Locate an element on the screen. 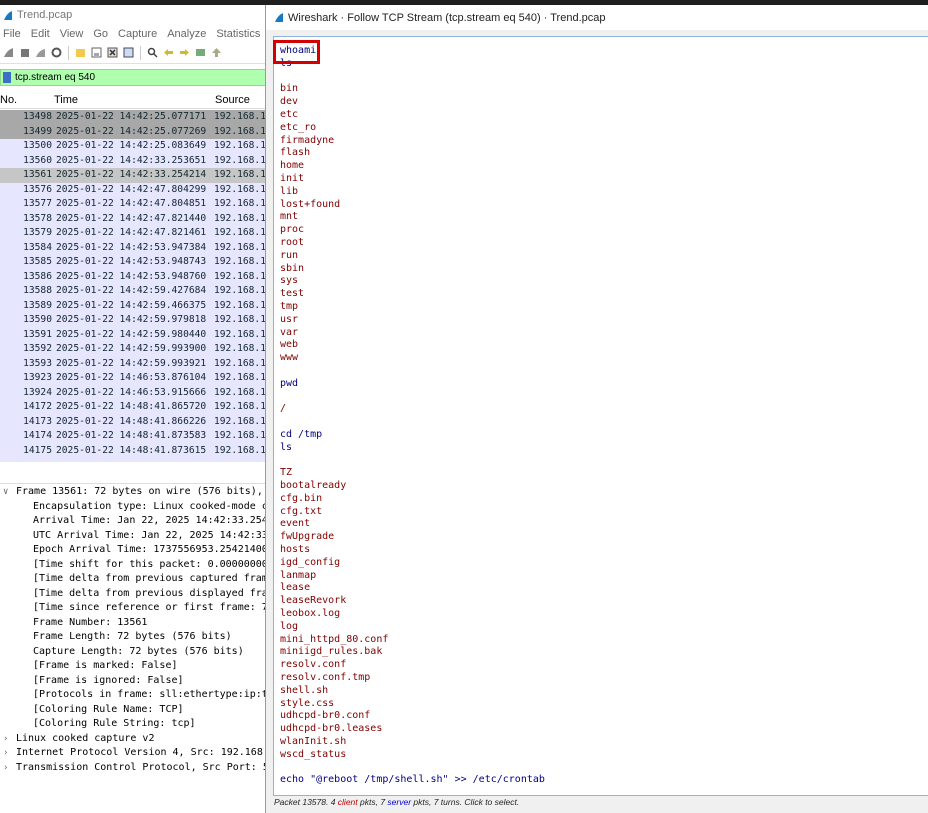 The height and width of the screenshot is (813, 928). packet-row: 13586 2025-01-22 14:42:53.948760 192.168.1 is located at coordinates (134, 277).